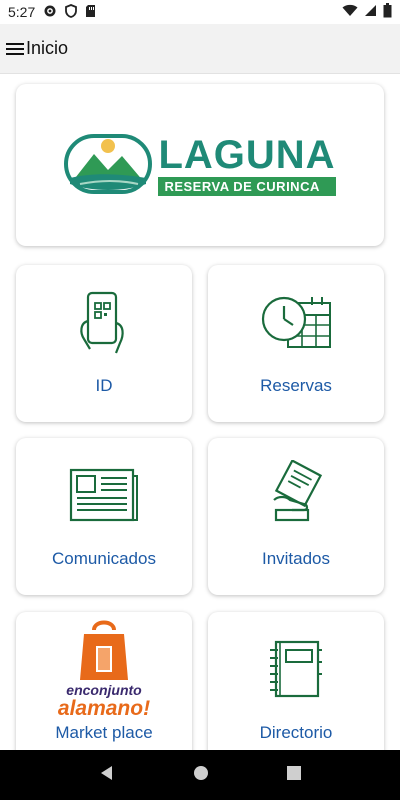  Describe the element at coordinates (104, 708) in the screenshot. I see `brand-text-bottom: alamano!` at that location.